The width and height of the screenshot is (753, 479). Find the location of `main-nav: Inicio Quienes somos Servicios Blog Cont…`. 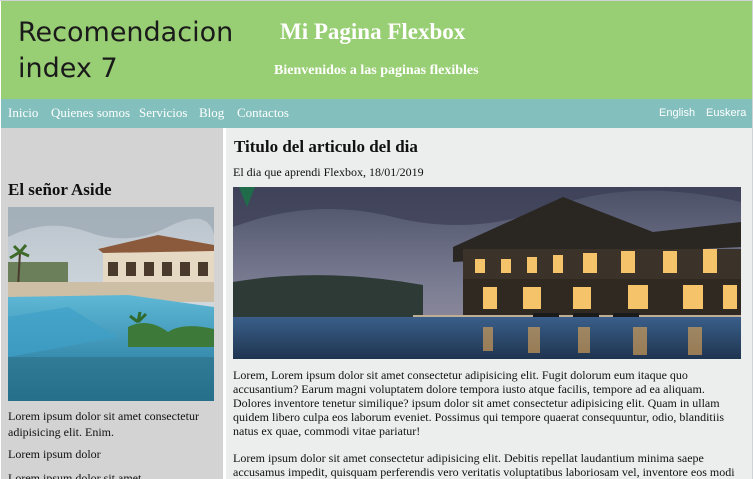

main-nav: Inicio Quienes somos Servicios Blog Cont… is located at coordinates (376, 113).